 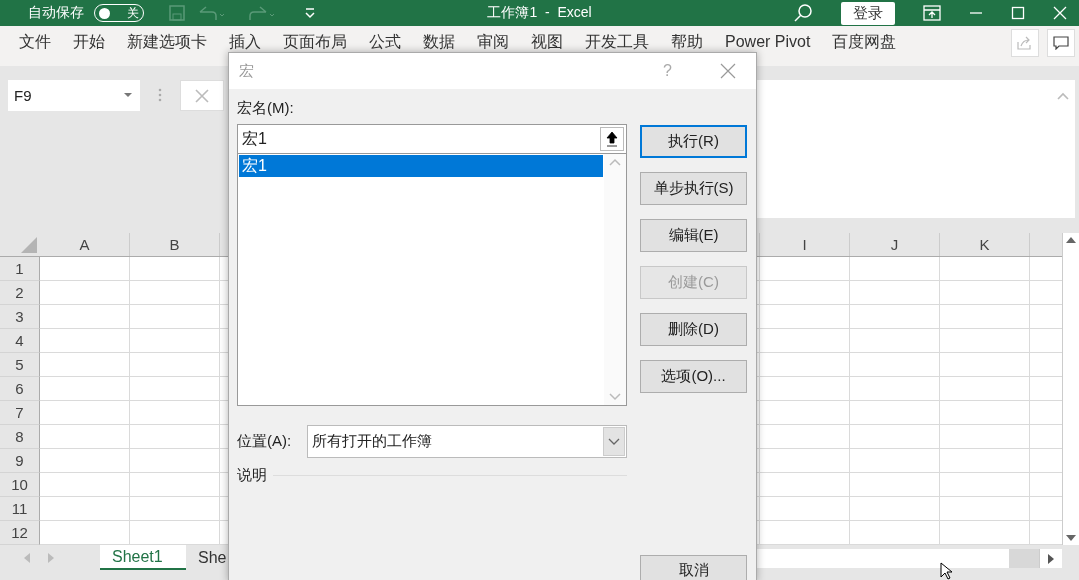 I want to click on customize-icon, so click(x=310, y=13).